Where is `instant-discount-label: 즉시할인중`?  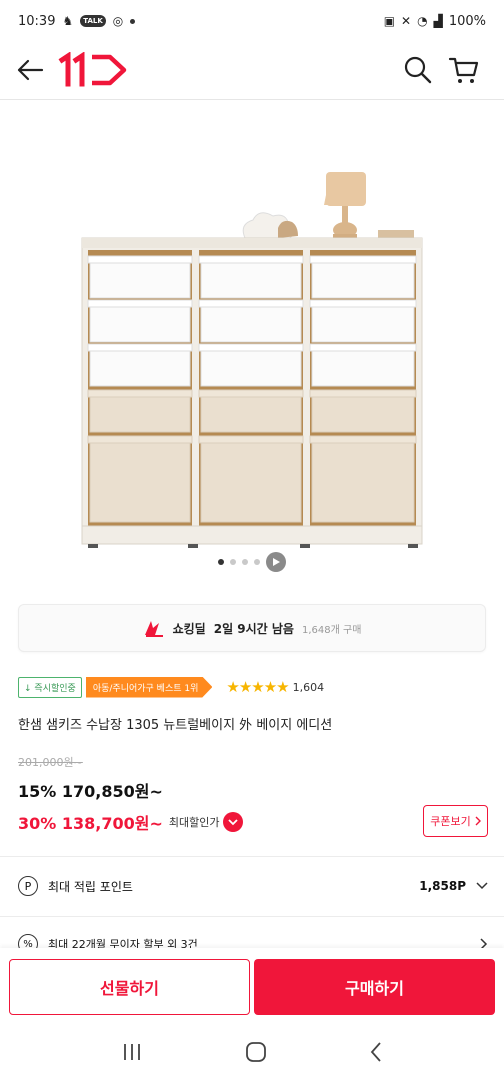 instant-discount-label: 즉시할인중 is located at coordinates (55, 688).